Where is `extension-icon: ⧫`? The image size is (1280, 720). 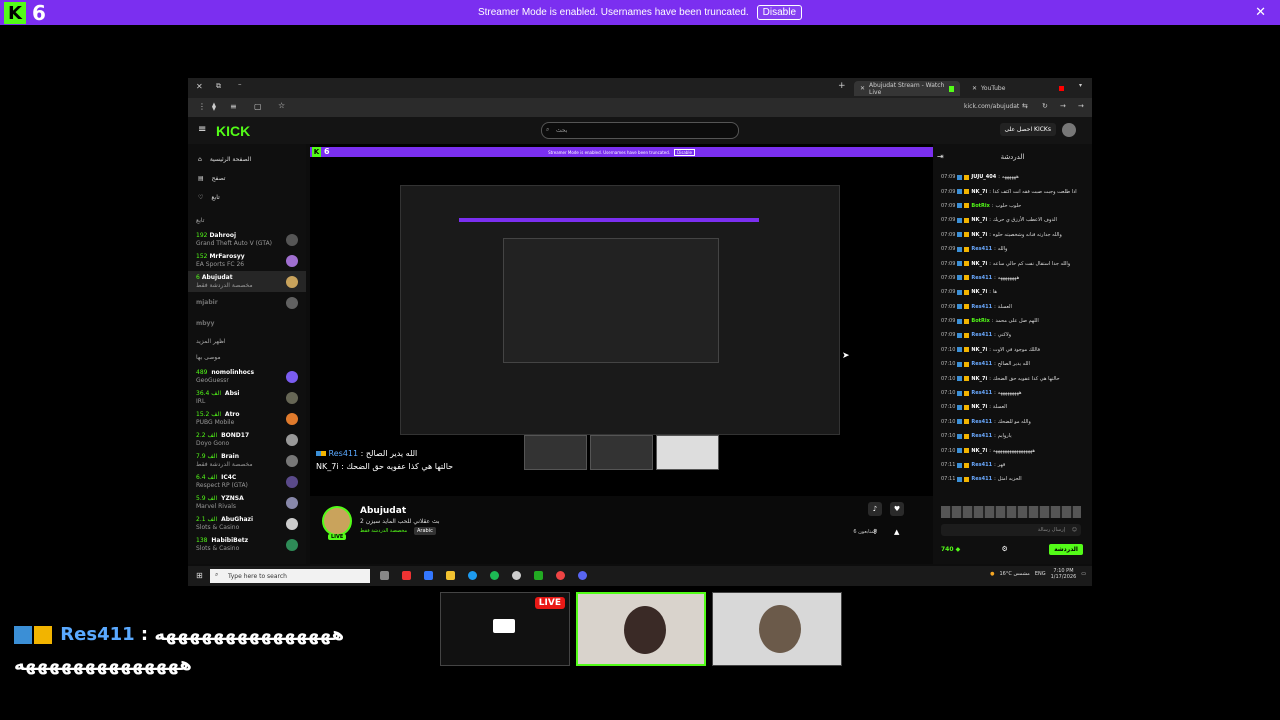
extension-icon: ⧫ is located at coordinates (214, 106).